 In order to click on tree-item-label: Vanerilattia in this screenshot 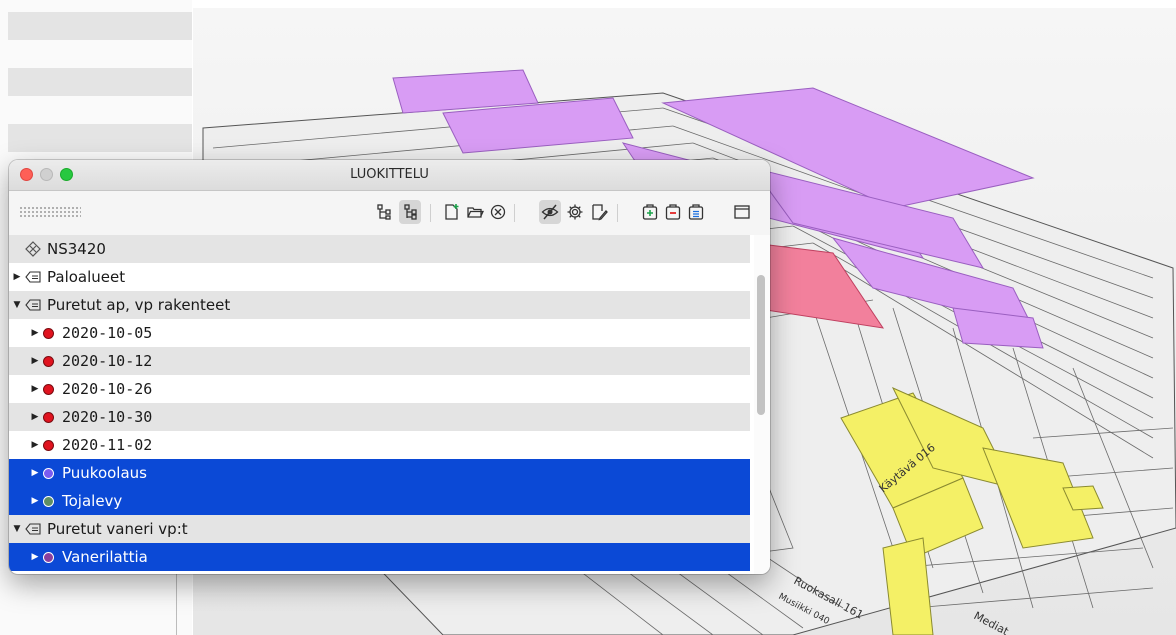, I will do `click(105, 557)`.